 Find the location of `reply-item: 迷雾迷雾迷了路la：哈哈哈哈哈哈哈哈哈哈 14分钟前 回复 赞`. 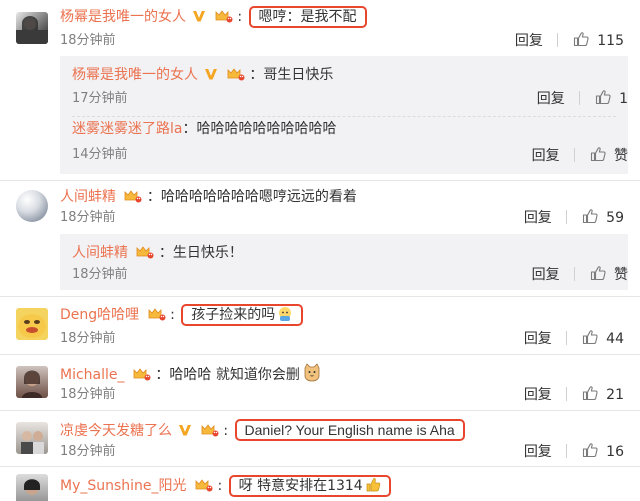

reply-item: 迷雾迷雾迷了路la：哈哈哈哈哈哈哈哈哈哈 14分钟前 回复 赞 is located at coordinates (350, 143).